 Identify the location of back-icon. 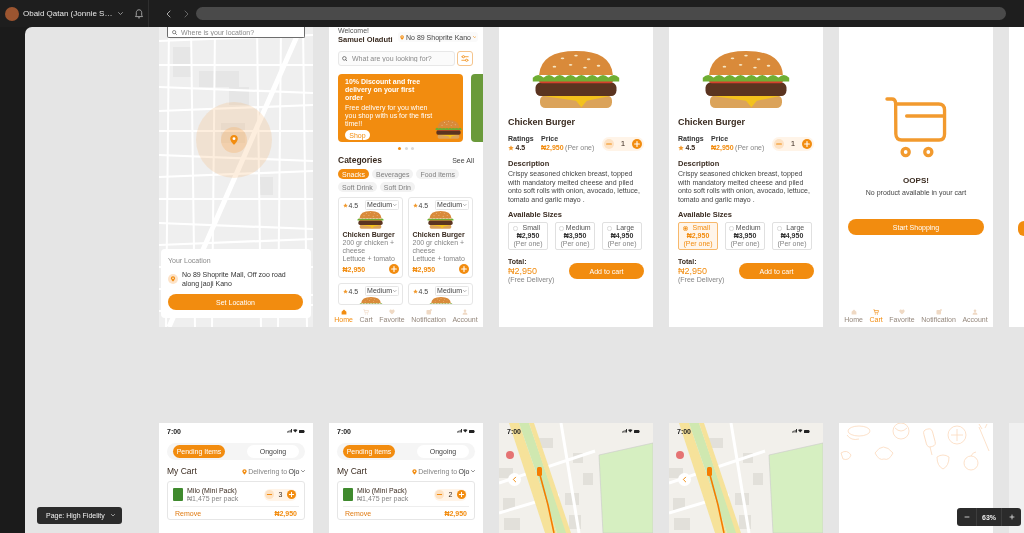
(168, 13).